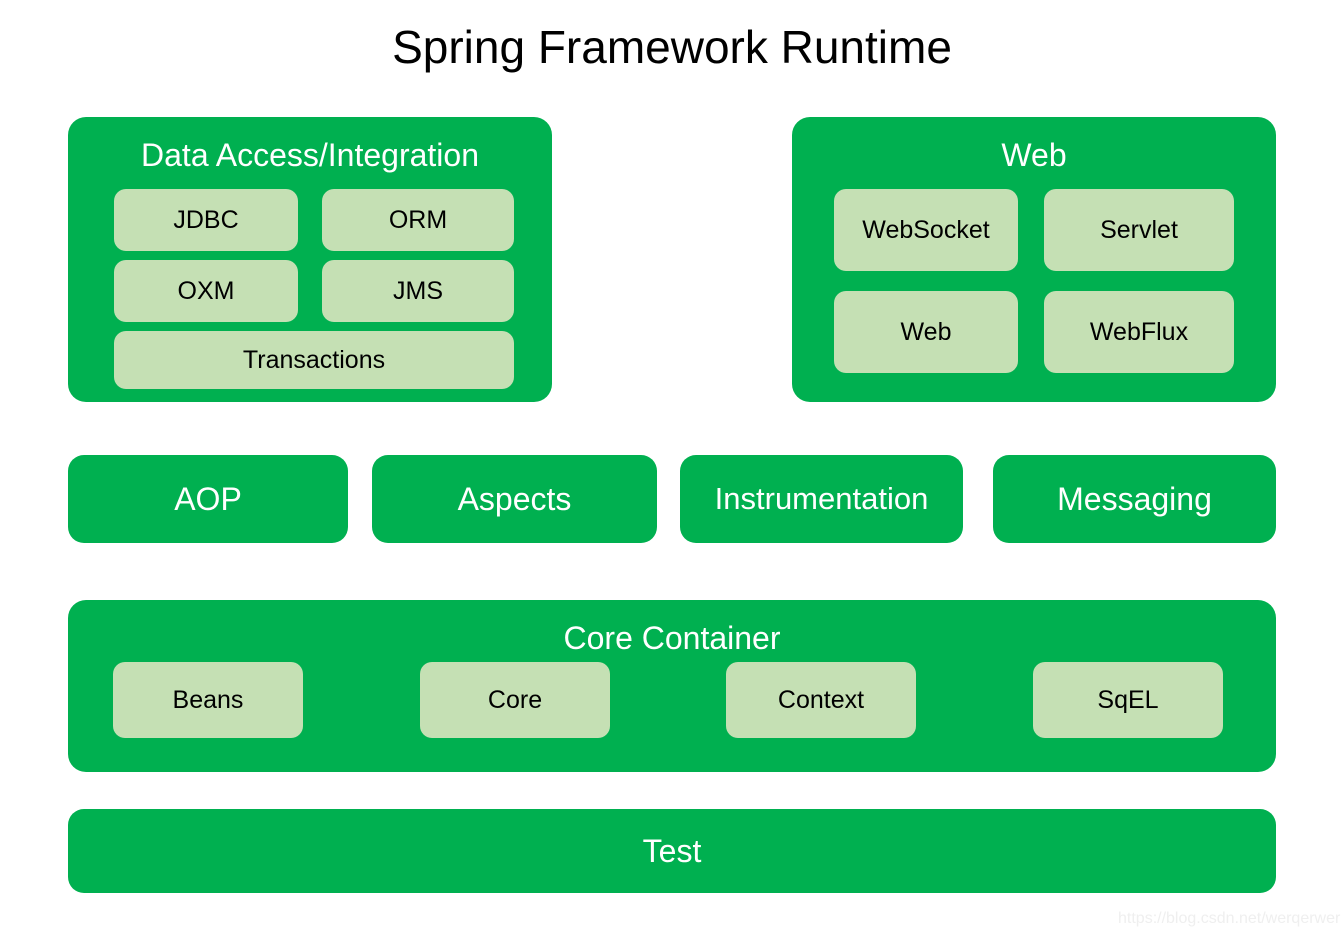 This screenshot has height=941, width=1344. I want to click on module-websocket: WebSocket, so click(926, 230).